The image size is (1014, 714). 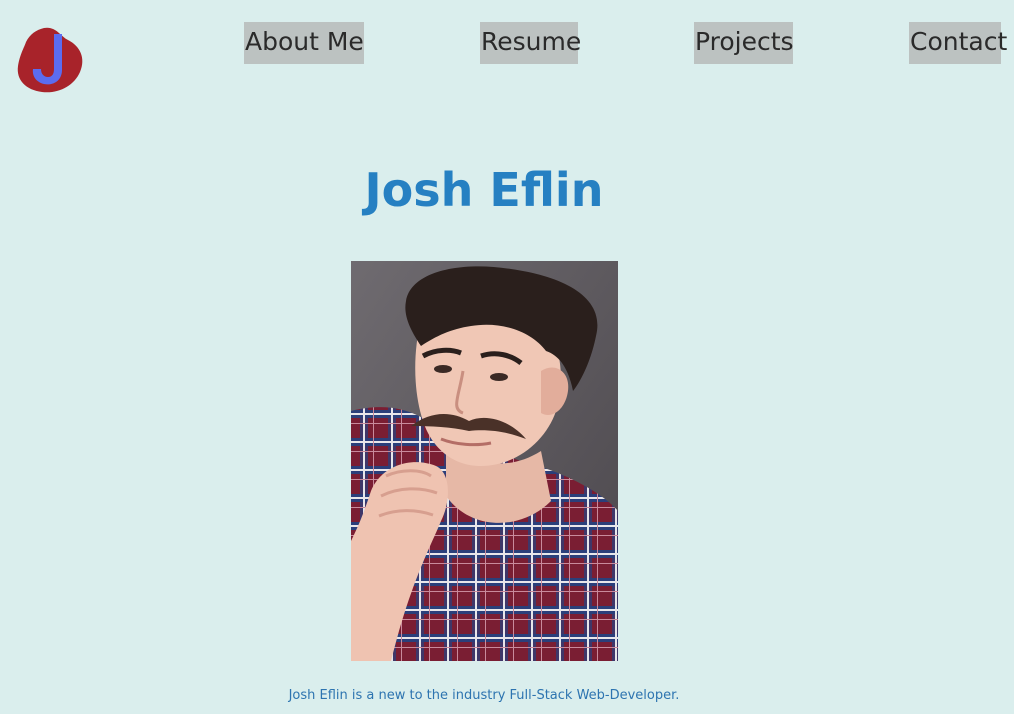 I want to click on profile-photo, so click(x=484, y=461).